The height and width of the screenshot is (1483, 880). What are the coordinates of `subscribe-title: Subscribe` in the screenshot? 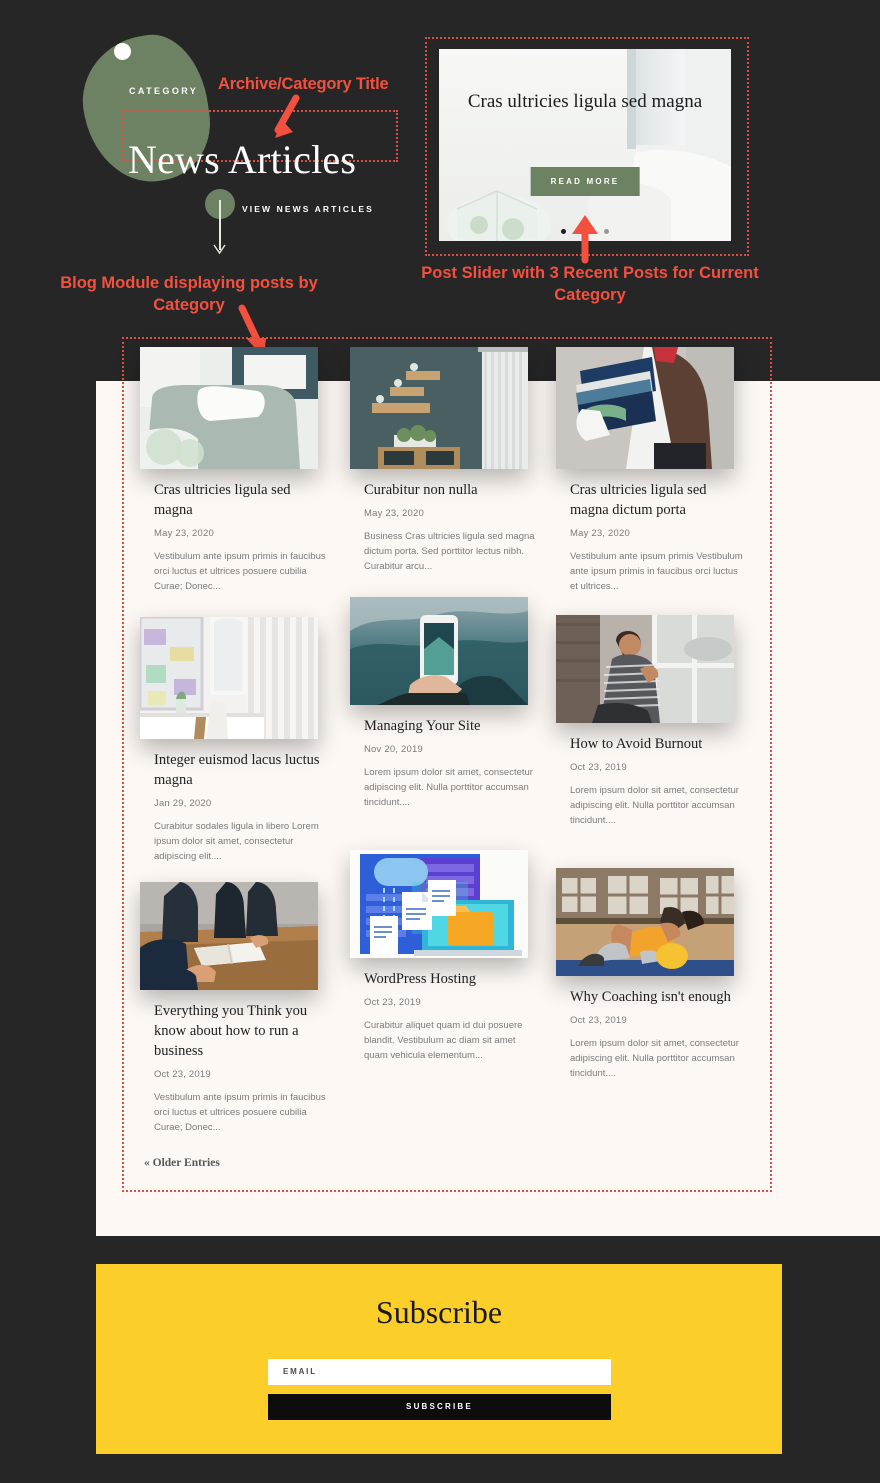 It's located at (439, 1312).